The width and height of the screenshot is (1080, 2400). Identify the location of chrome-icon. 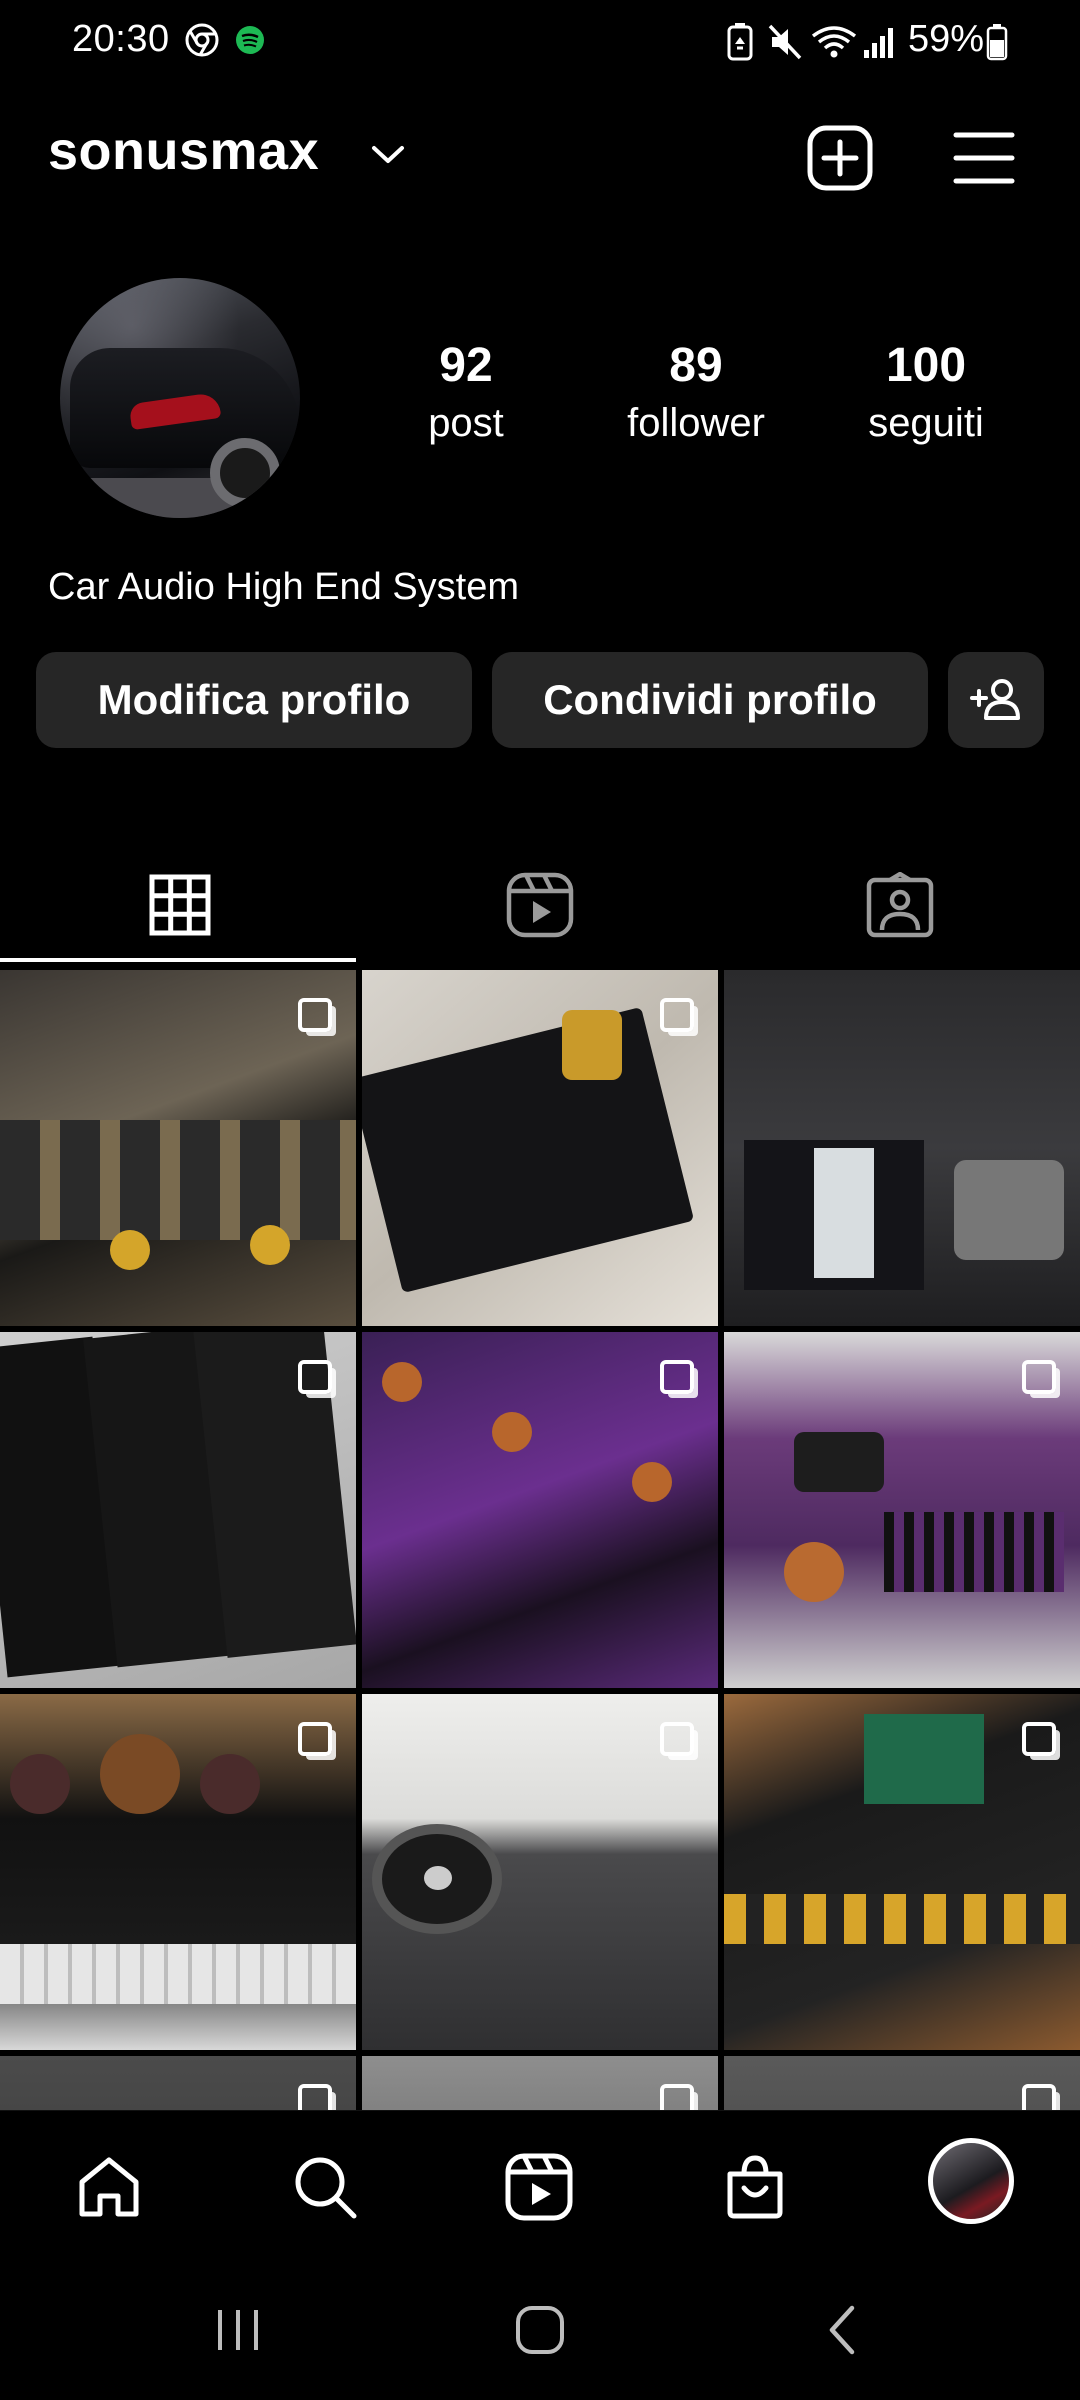
(202, 42).